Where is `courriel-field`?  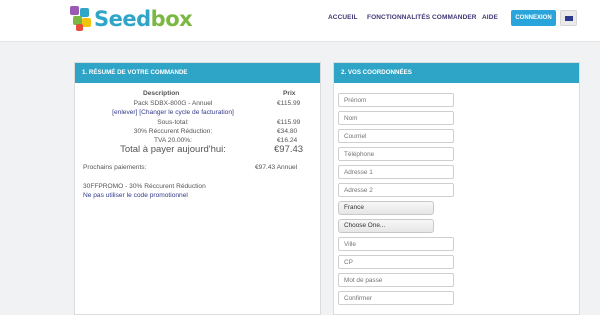
courriel-field is located at coordinates (396, 136).